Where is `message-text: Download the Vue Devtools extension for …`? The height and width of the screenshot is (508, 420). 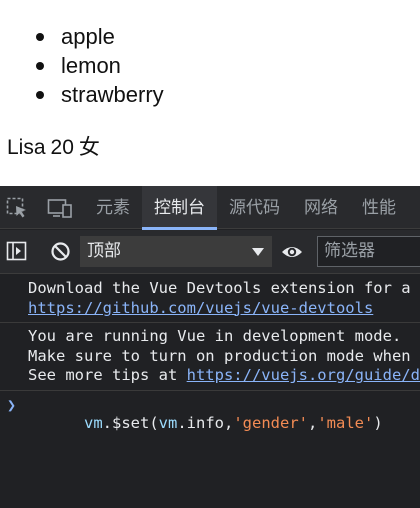 message-text: Download the Vue Devtools extension for … is located at coordinates (224, 288).